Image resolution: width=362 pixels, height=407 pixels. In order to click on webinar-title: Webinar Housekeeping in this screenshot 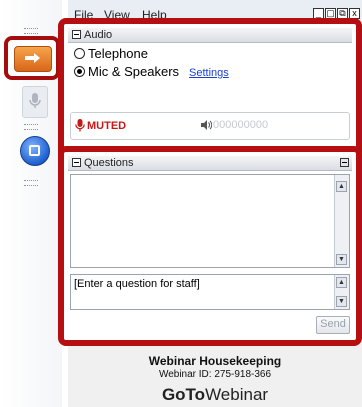, I will do `click(215, 361)`.